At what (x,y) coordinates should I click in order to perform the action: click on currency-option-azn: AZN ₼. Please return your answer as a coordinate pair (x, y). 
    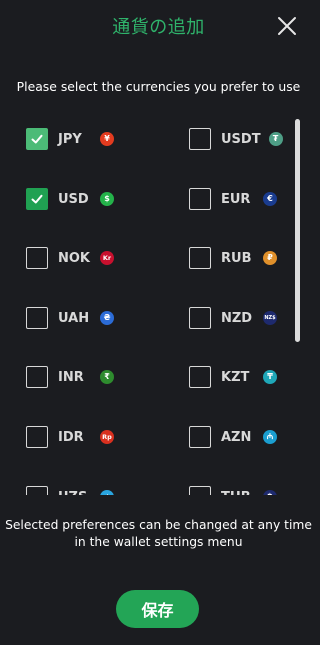
    Looking at the image, I should click on (233, 437).